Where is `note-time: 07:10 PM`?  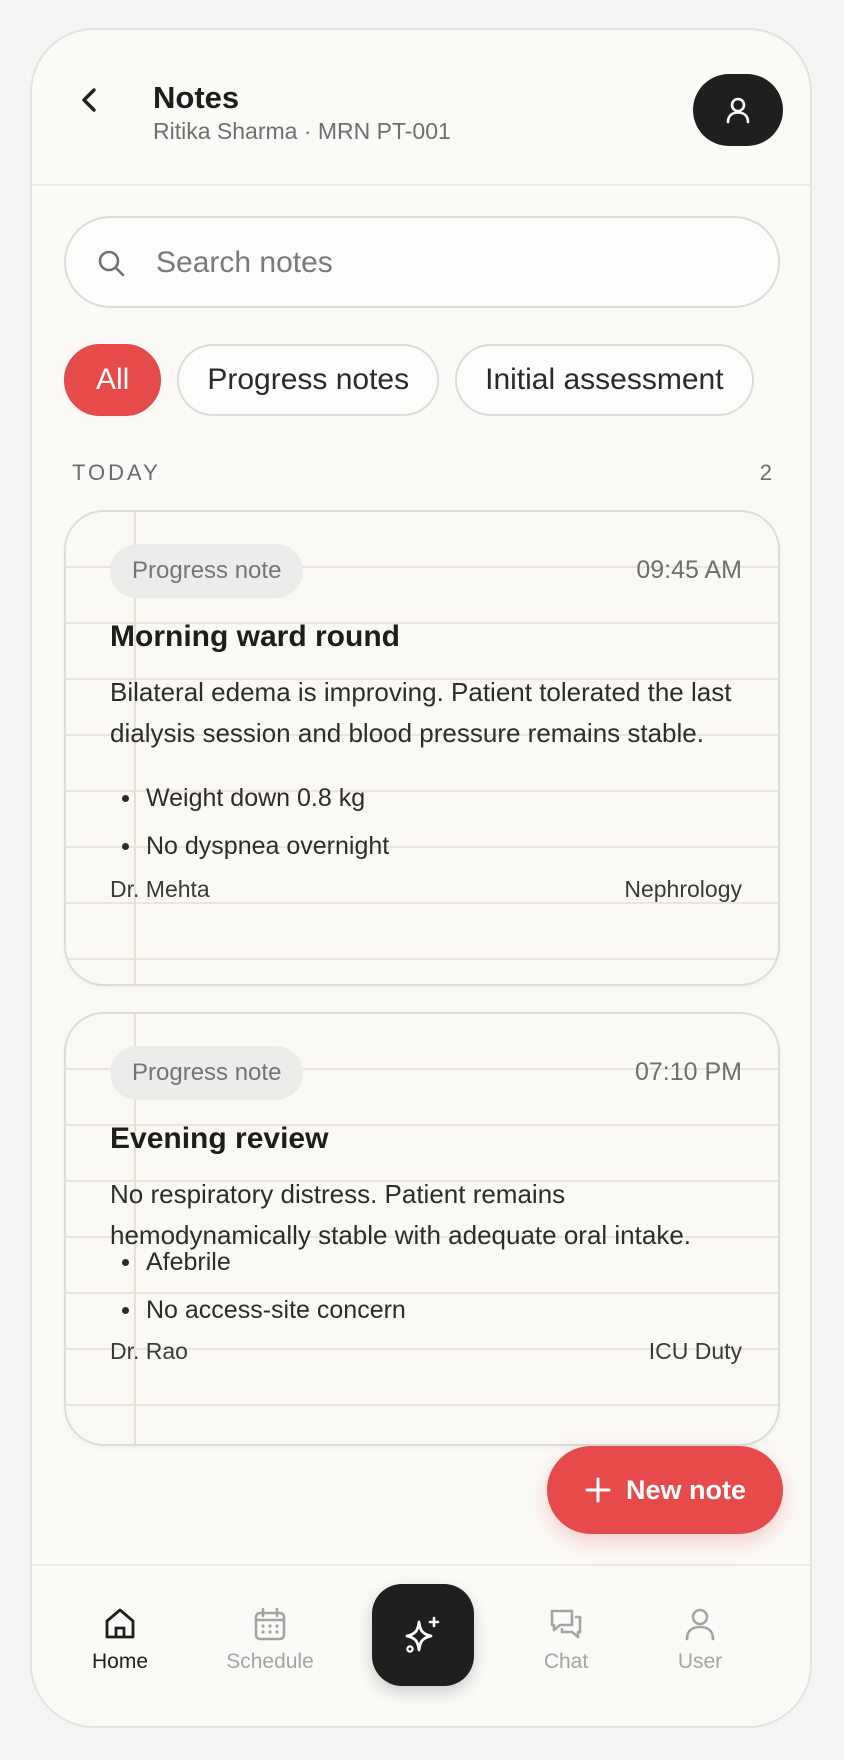 note-time: 07:10 PM is located at coordinates (688, 1072).